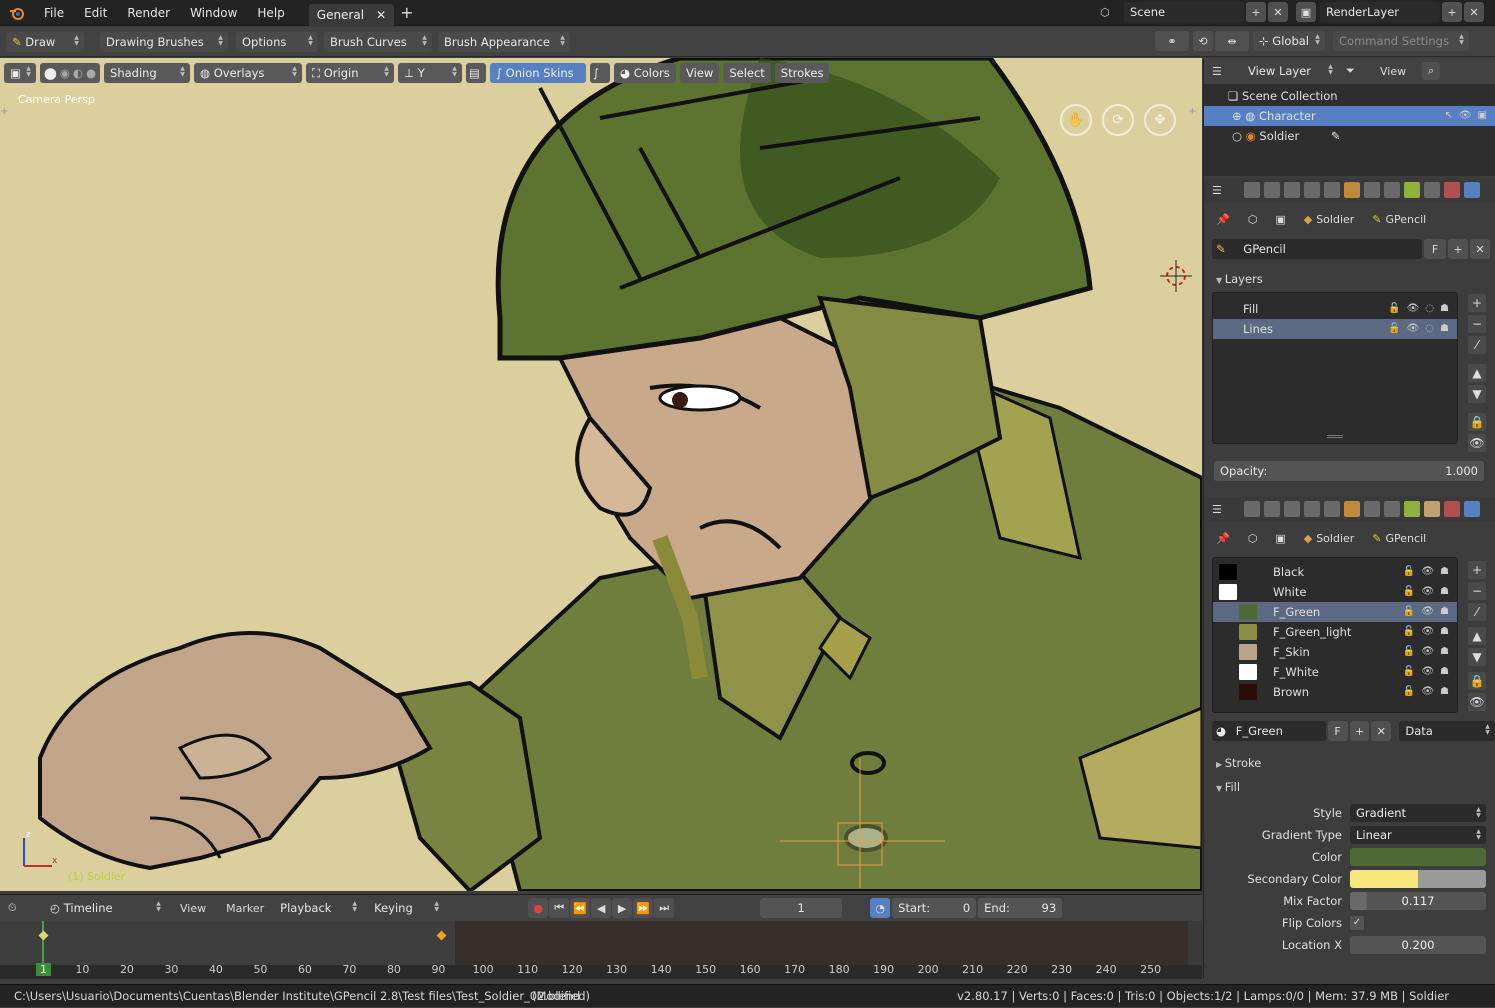 The height and width of the screenshot is (1008, 1495). I want to click on material-item-white: White 🔓 👁 ☗, so click(1335, 592).